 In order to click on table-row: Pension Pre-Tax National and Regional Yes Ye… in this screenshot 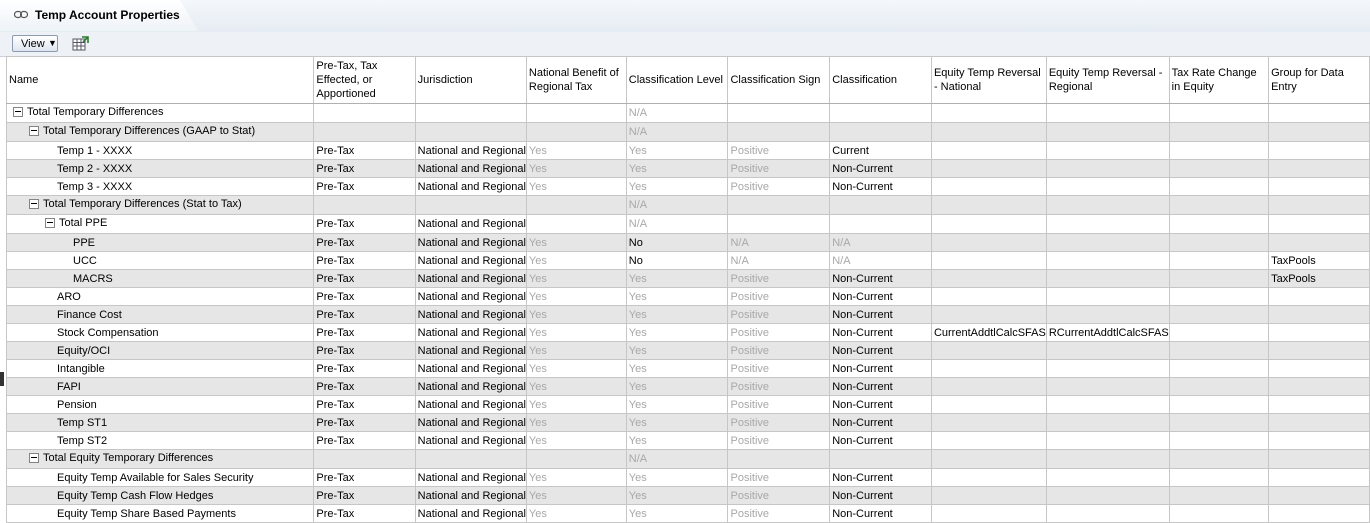, I will do `click(687, 404)`.